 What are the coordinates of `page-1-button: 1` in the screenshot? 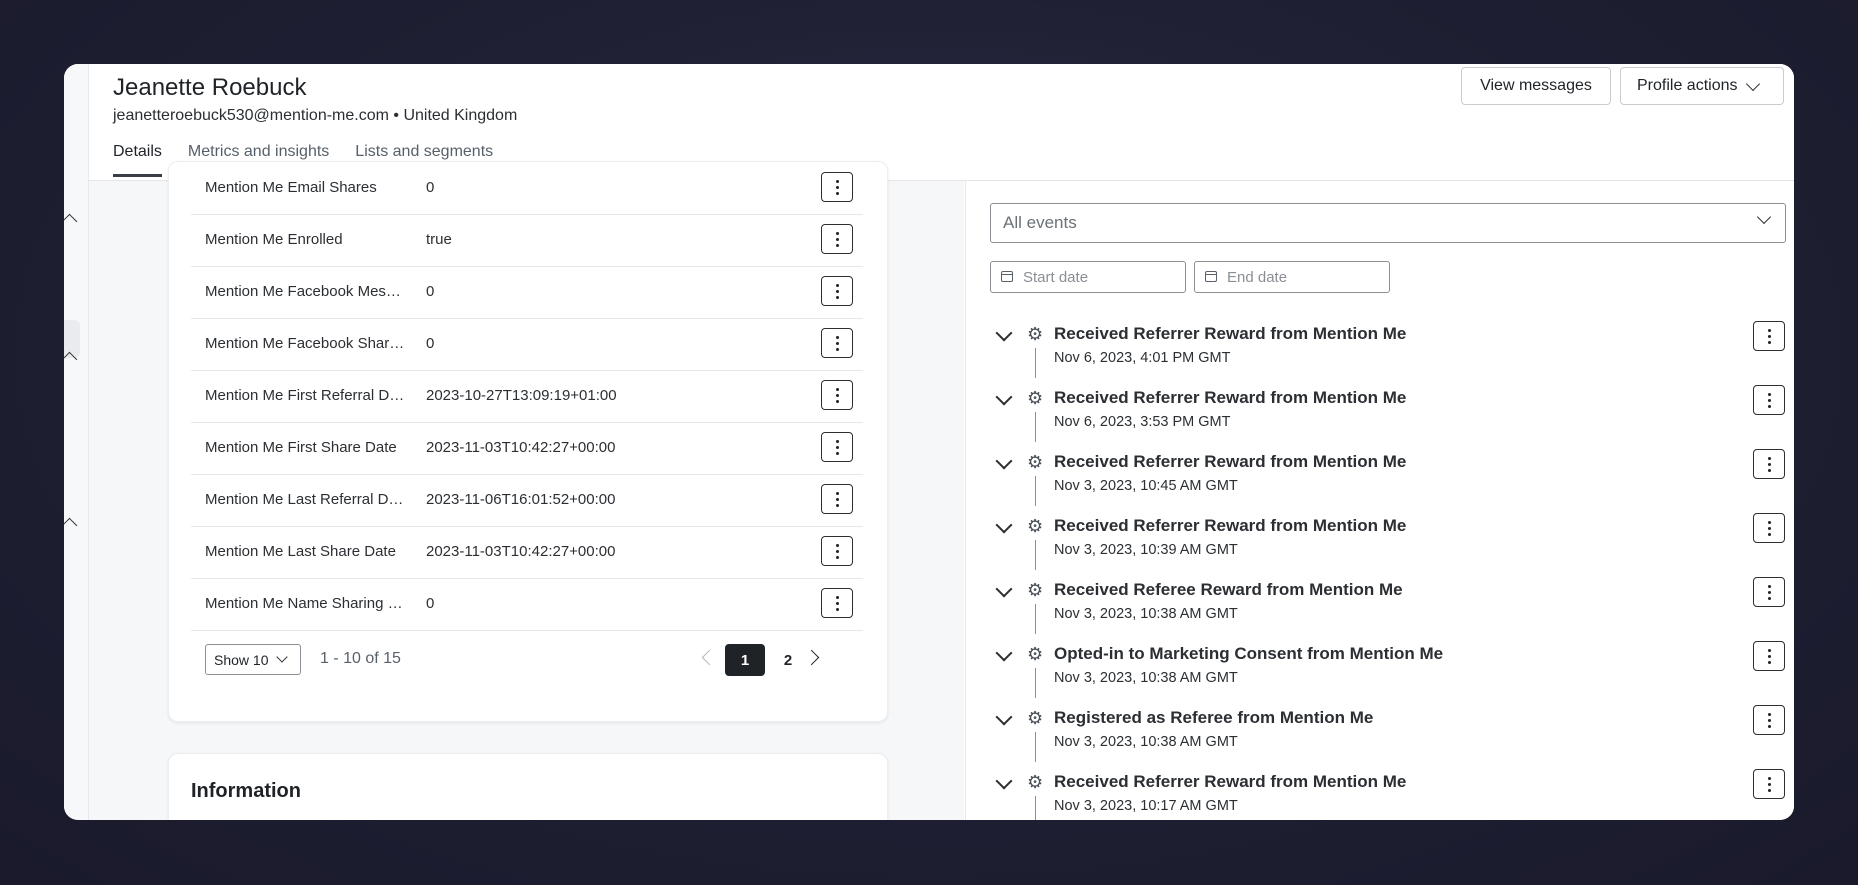 It's located at (745, 660).